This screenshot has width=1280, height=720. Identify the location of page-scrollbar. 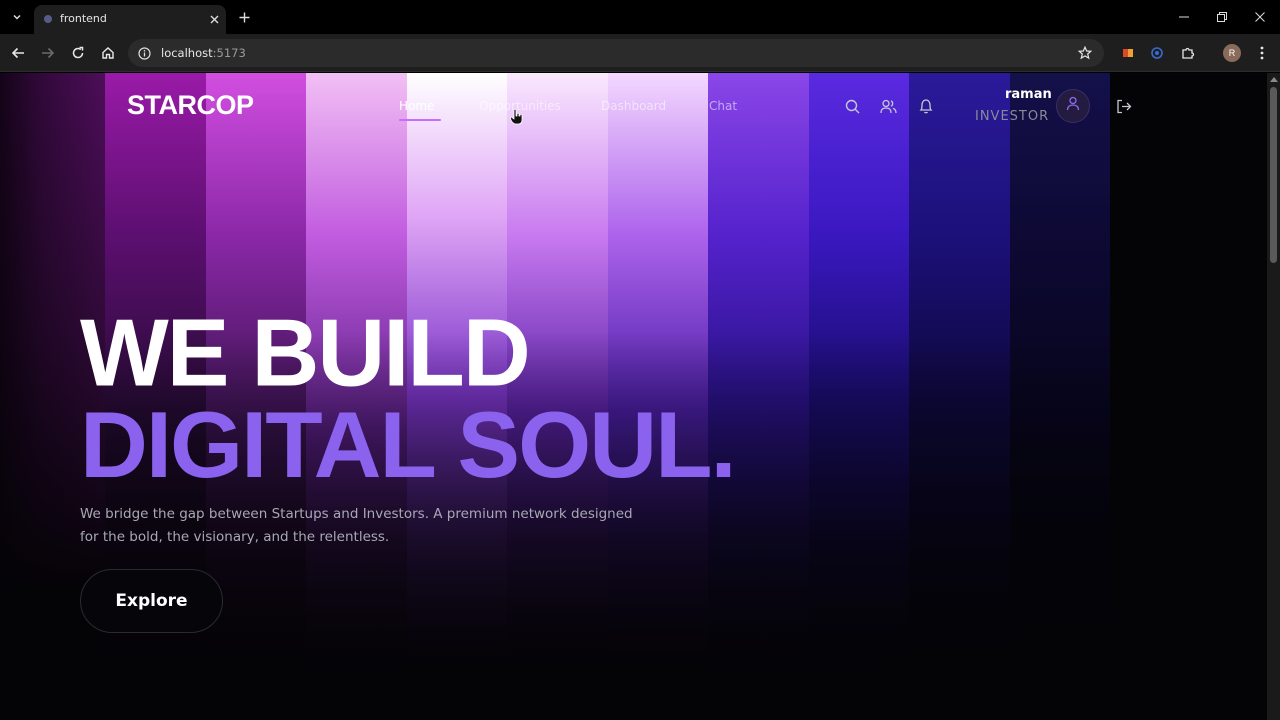
(1273, 396).